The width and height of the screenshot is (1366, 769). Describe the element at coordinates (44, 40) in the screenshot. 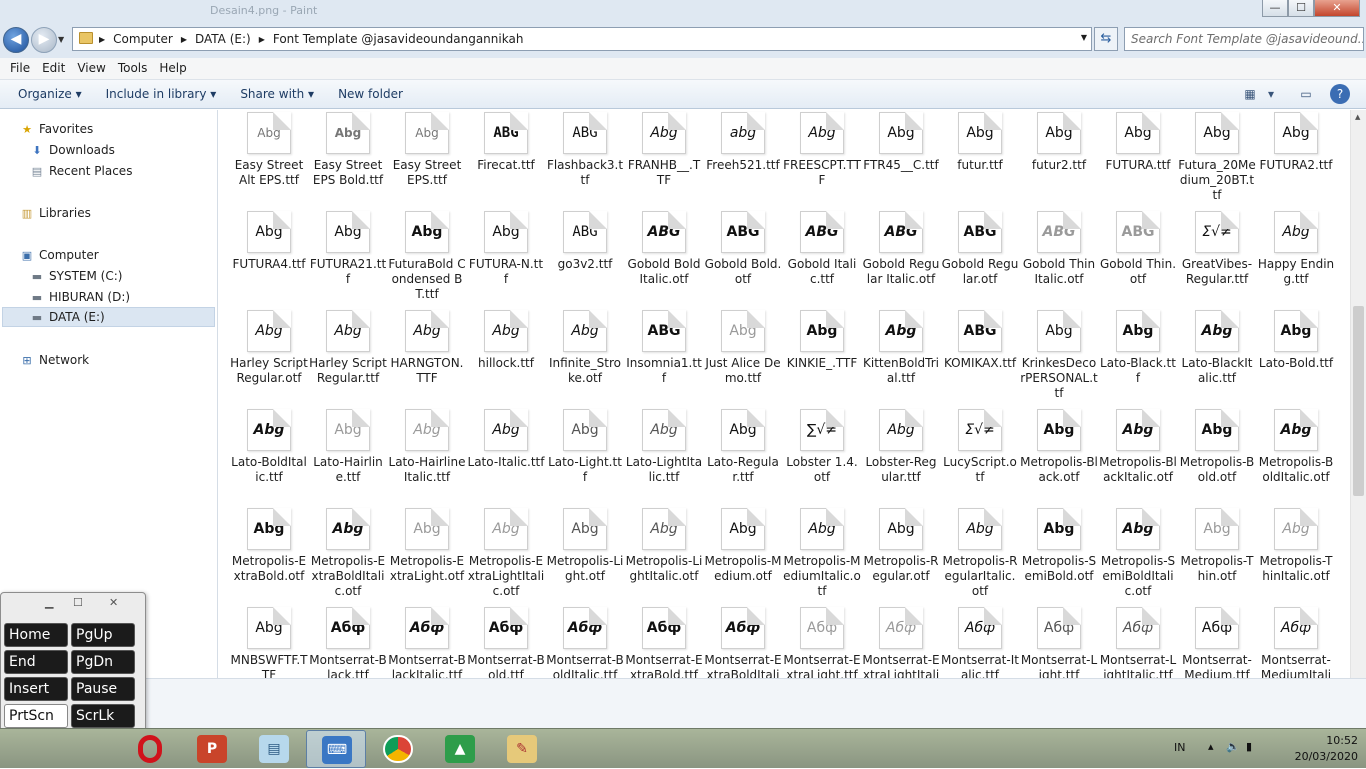

I see `forward-button: ▶` at that location.